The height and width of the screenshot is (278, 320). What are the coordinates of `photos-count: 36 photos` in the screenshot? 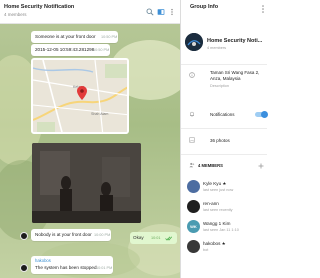 It's located at (220, 140).